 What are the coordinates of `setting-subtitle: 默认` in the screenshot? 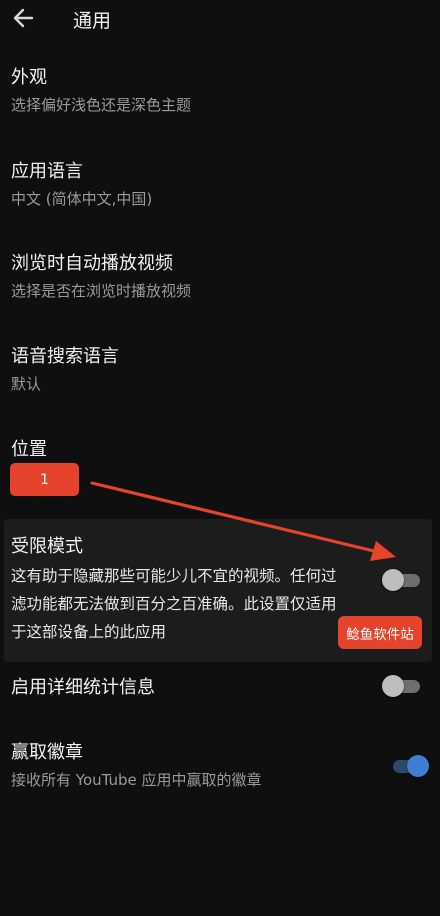 It's located at (26, 384).